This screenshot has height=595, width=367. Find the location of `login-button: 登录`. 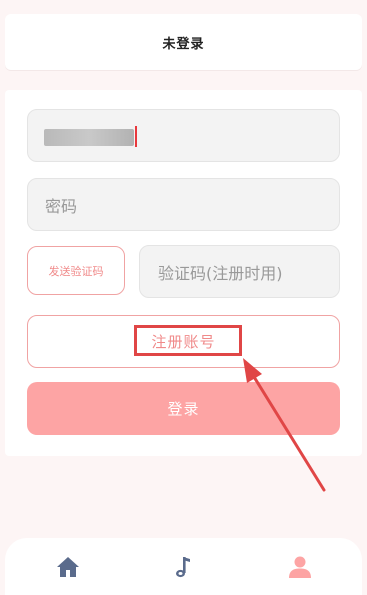

login-button: 登录 is located at coordinates (183, 408).